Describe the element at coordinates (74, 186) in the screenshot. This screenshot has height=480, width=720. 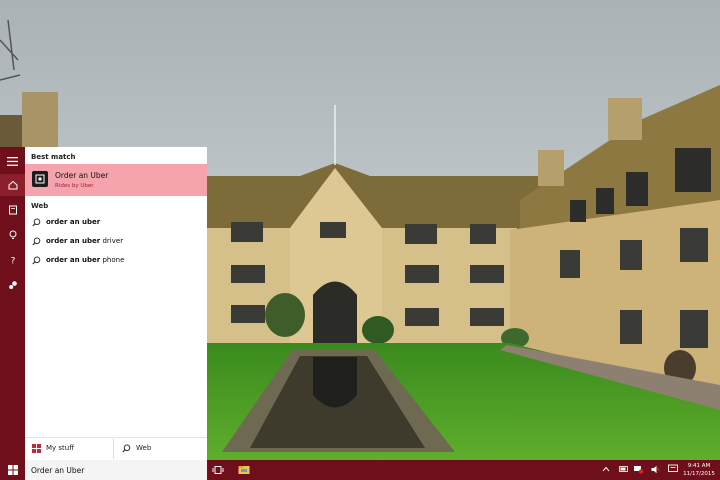
I see `best-match-subtitle: Rides by Uber` at that location.